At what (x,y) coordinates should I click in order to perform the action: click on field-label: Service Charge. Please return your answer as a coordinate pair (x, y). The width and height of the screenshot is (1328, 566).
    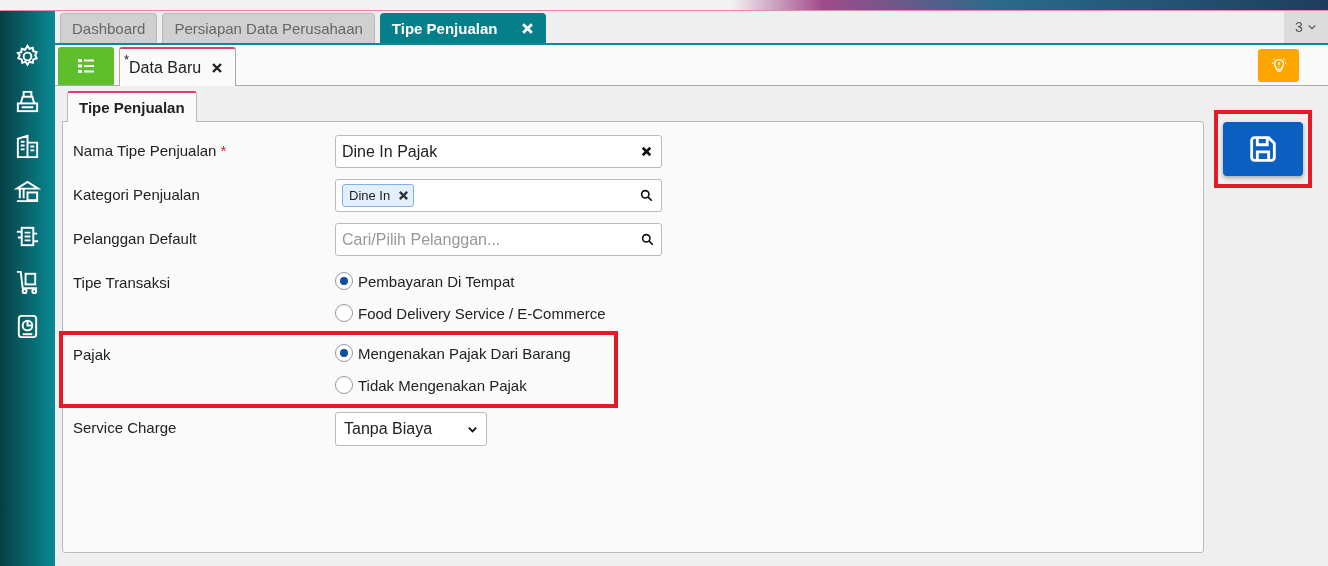
    Looking at the image, I should click on (125, 428).